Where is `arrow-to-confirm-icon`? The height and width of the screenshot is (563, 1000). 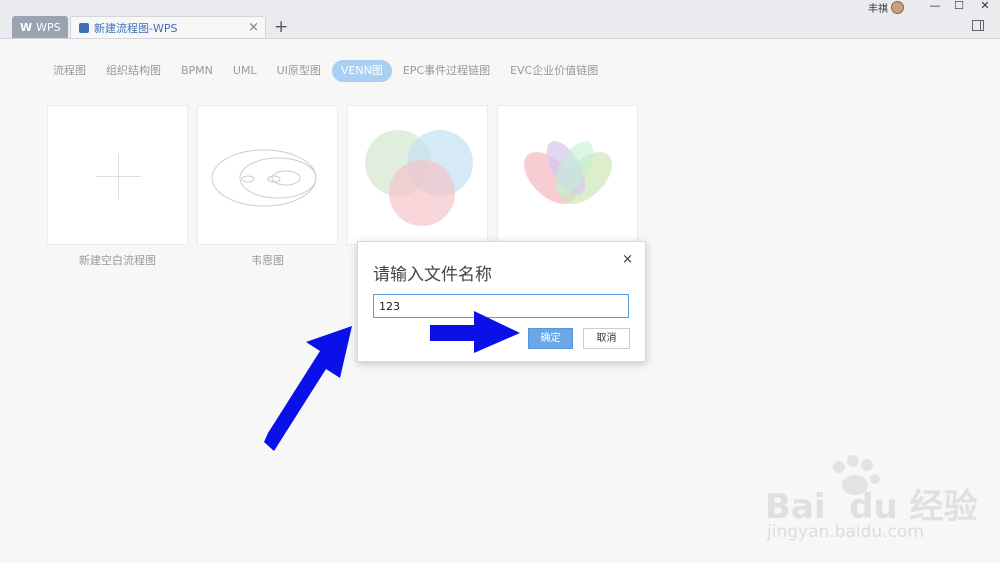
arrow-to-confirm-icon is located at coordinates (475, 332).